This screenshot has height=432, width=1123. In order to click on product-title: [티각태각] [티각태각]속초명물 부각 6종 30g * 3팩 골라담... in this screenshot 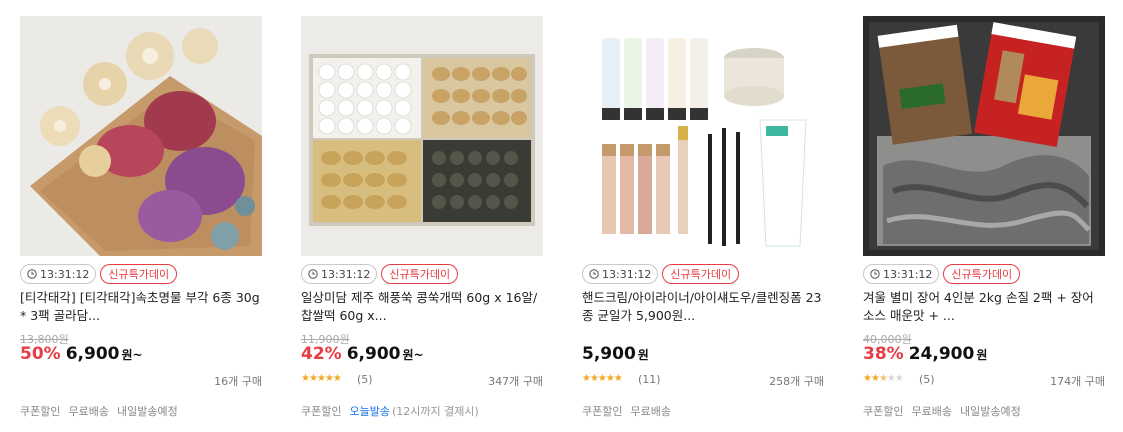, I will do `click(141, 307)`.